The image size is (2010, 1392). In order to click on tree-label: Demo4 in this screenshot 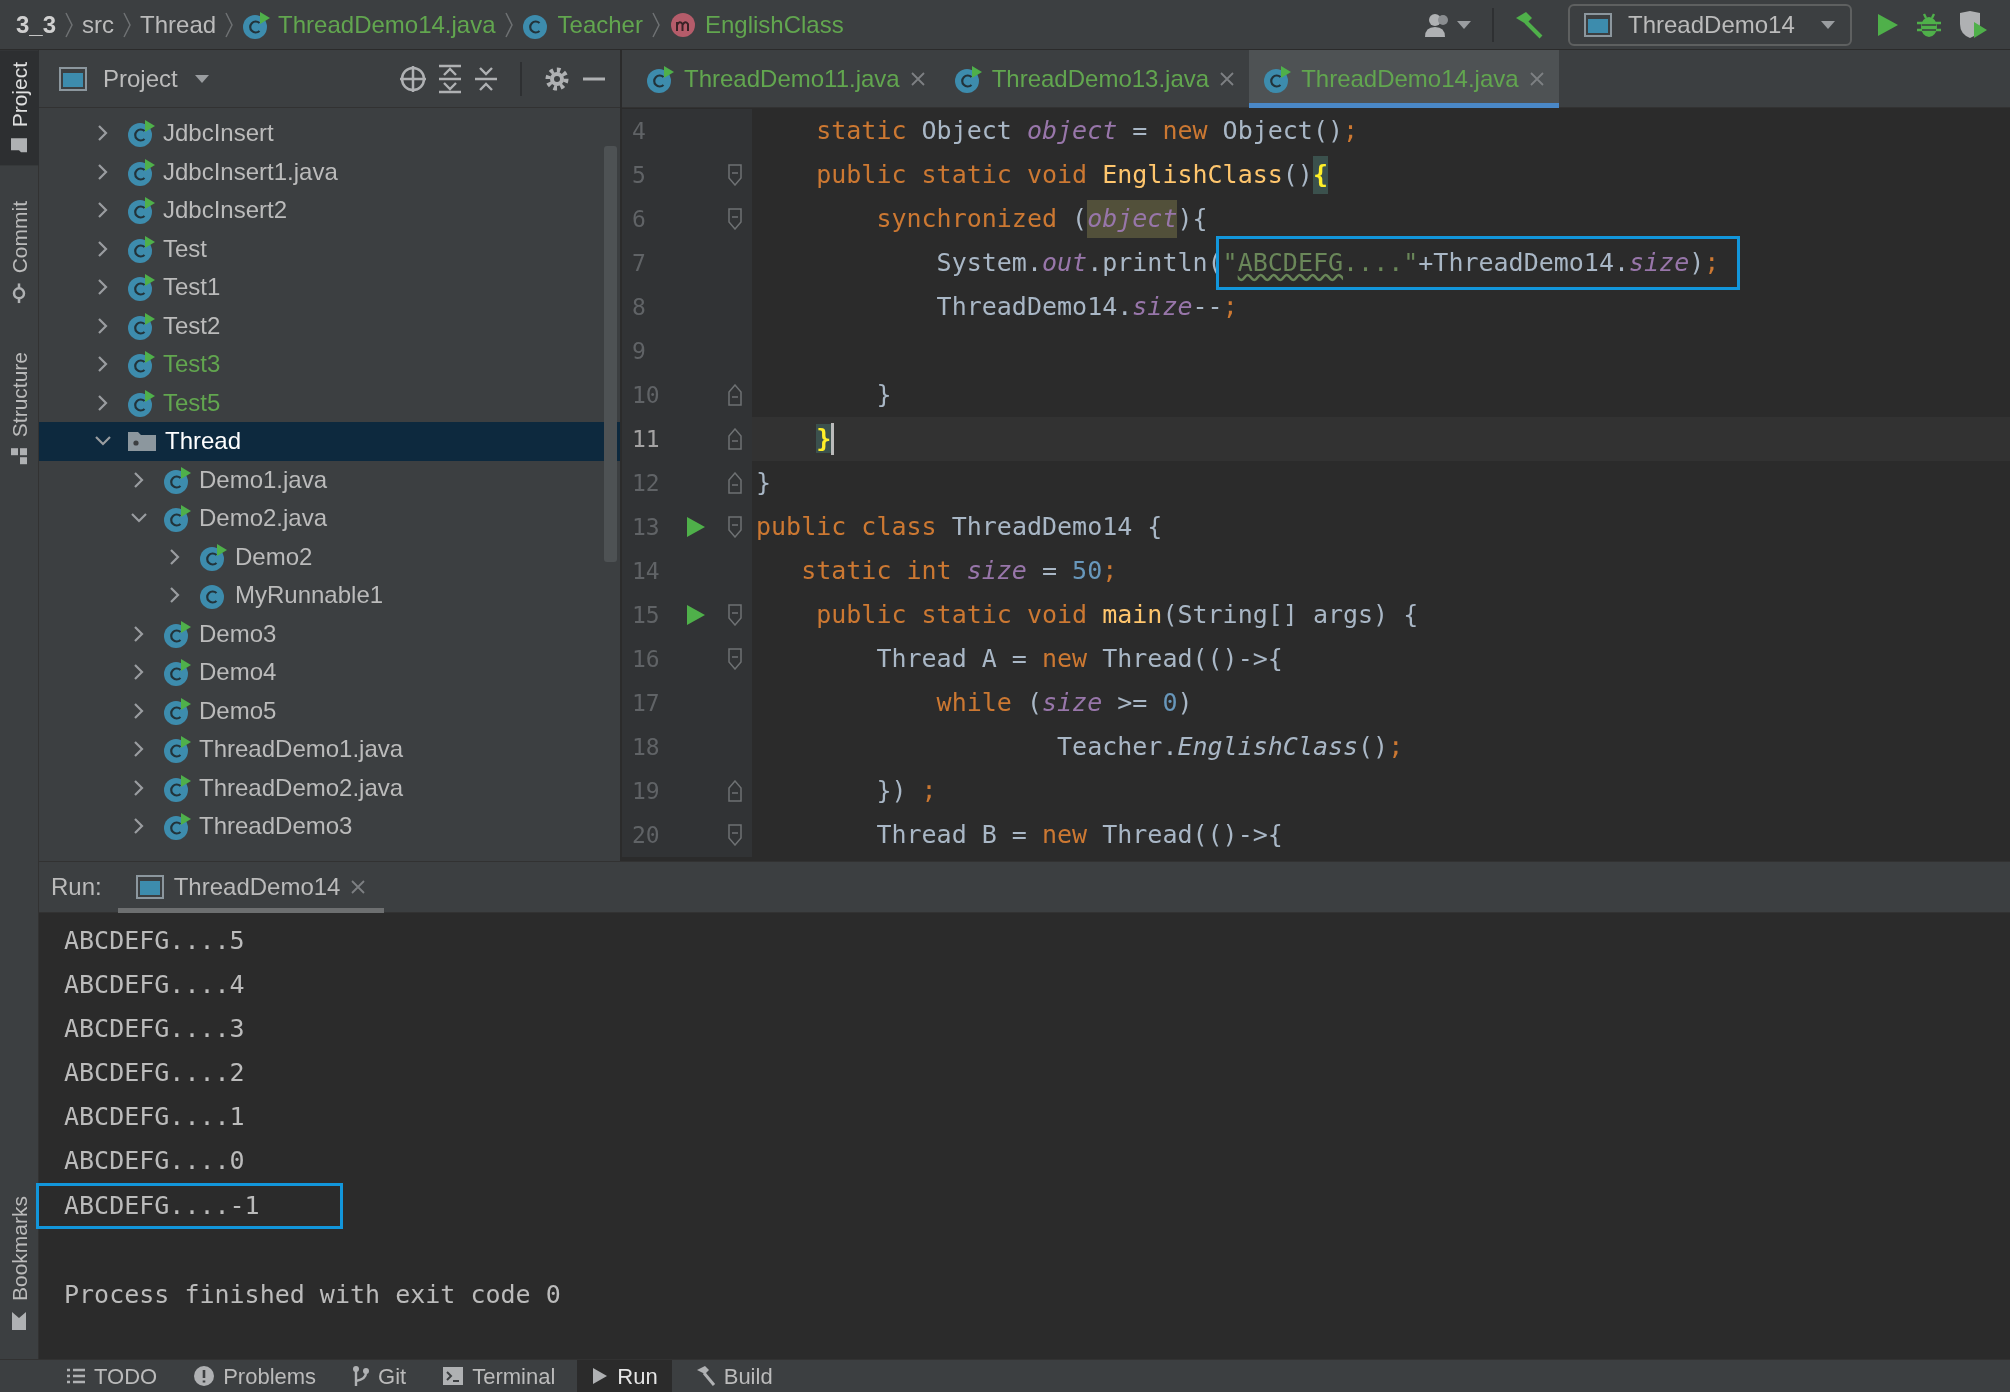, I will do `click(238, 672)`.